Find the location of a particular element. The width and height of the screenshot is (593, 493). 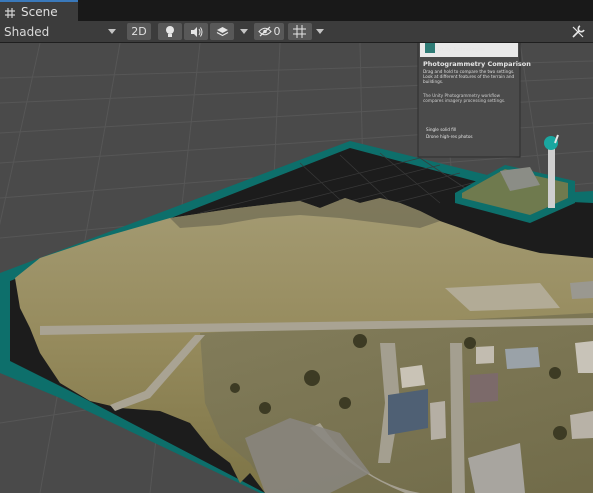

panel-logo-text: Unity Technologies is located at coordinates (461, 50).